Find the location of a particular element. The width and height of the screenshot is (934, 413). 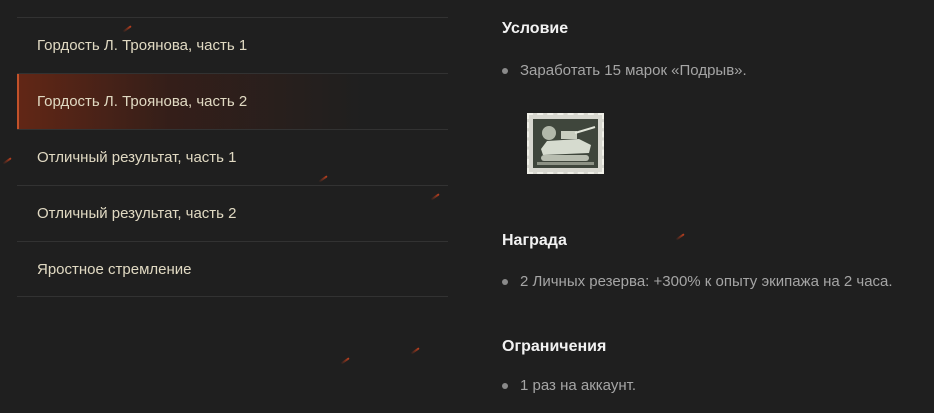

mission-item-label: Гордость Л. Троянова, часть 1 is located at coordinates (142, 45).